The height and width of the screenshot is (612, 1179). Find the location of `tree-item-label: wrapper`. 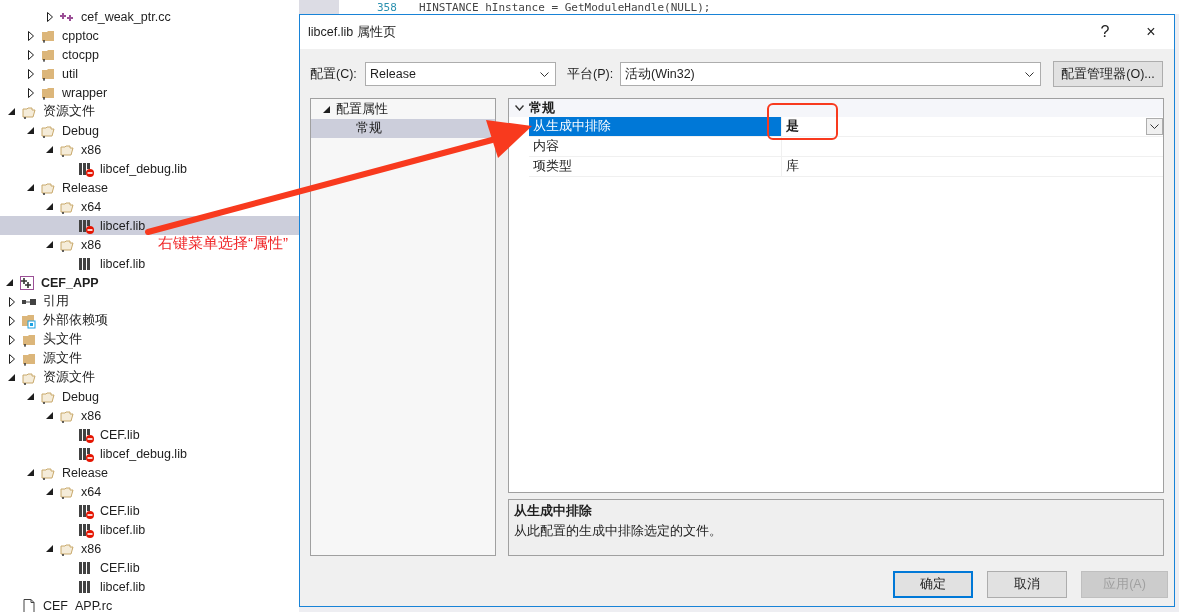

tree-item-label: wrapper is located at coordinates (85, 92).